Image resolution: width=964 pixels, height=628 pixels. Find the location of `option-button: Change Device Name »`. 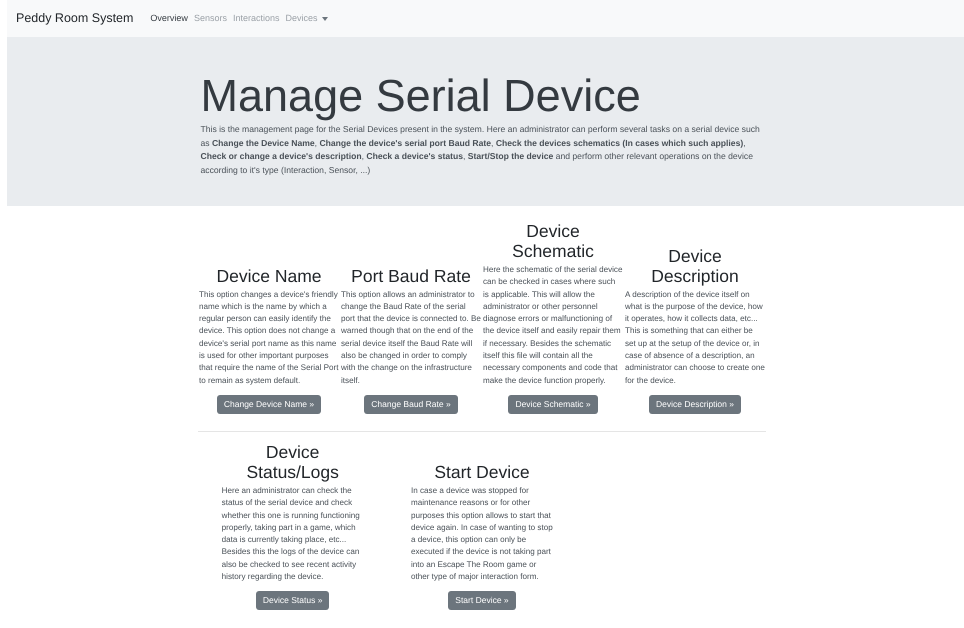

option-button: Change Device Name » is located at coordinates (269, 404).